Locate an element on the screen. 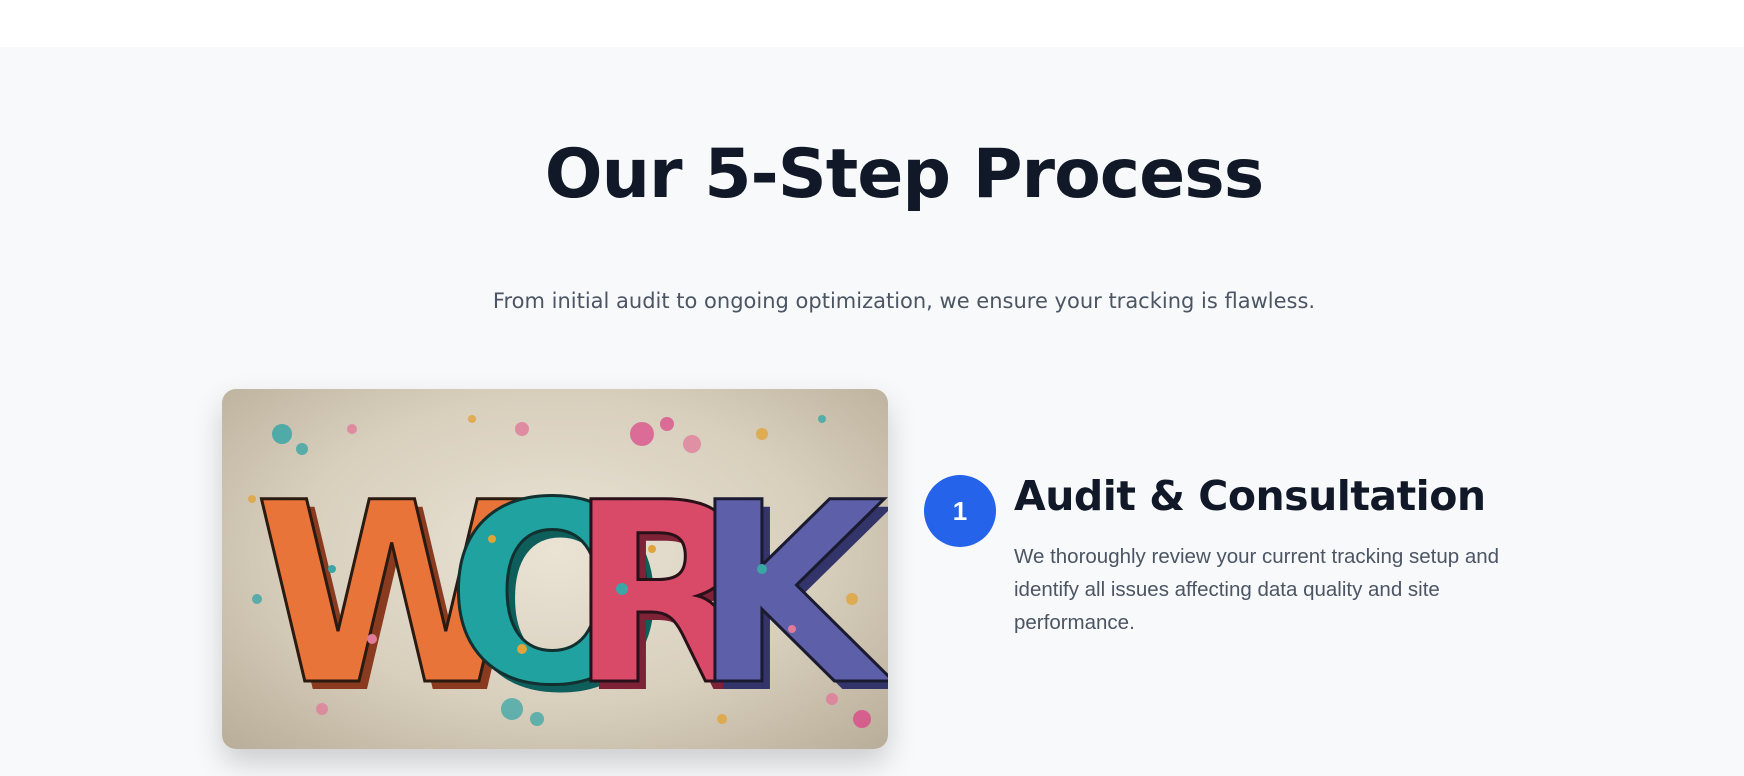  svg-text: K is located at coordinates (790, 594).